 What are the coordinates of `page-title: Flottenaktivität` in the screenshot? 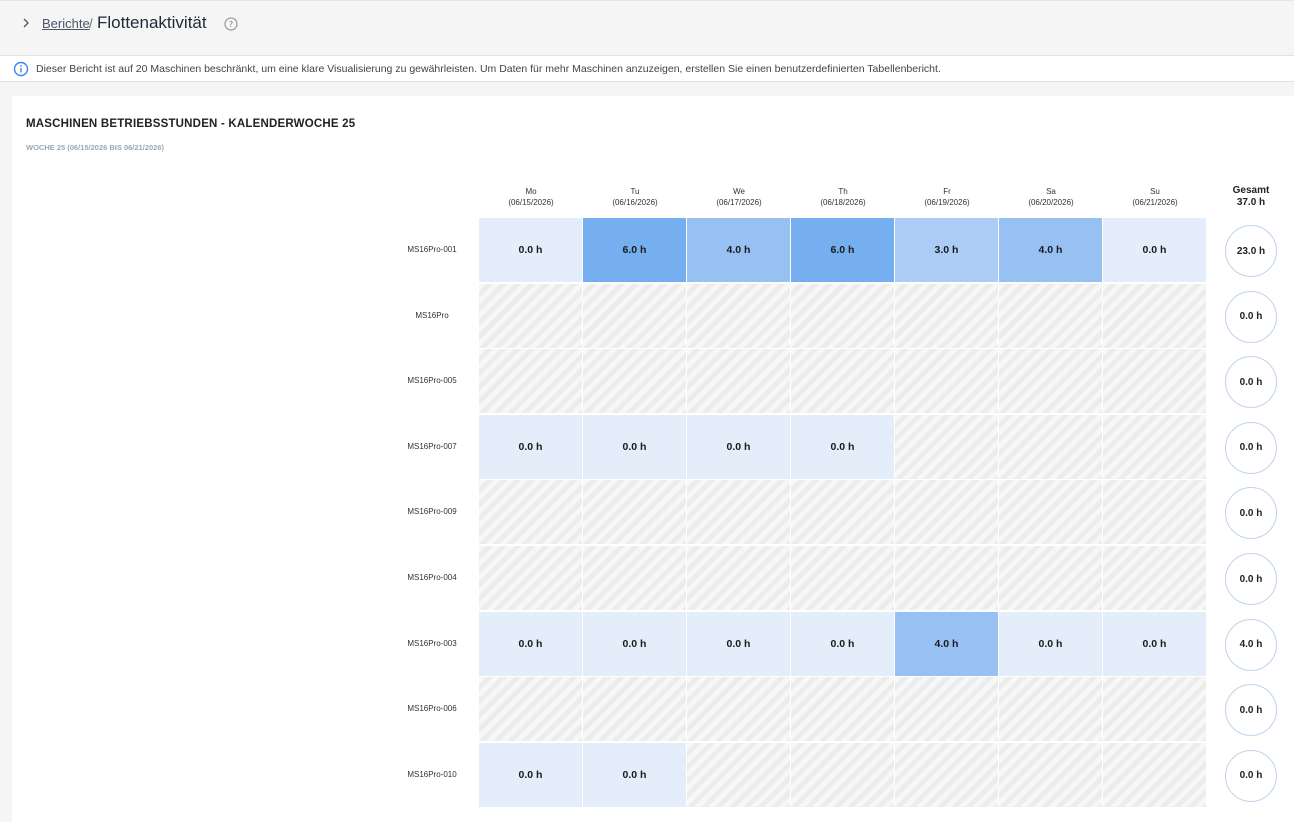 It's located at (152, 22).